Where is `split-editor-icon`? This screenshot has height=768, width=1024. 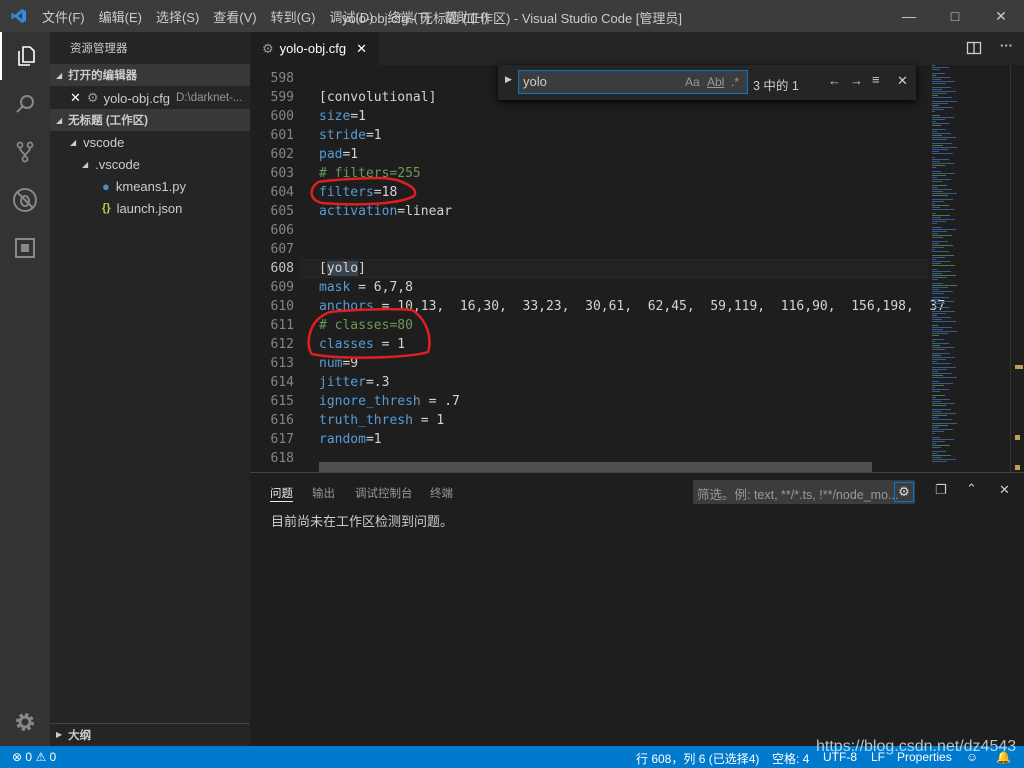
split-editor-icon is located at coordinates (974, 49).